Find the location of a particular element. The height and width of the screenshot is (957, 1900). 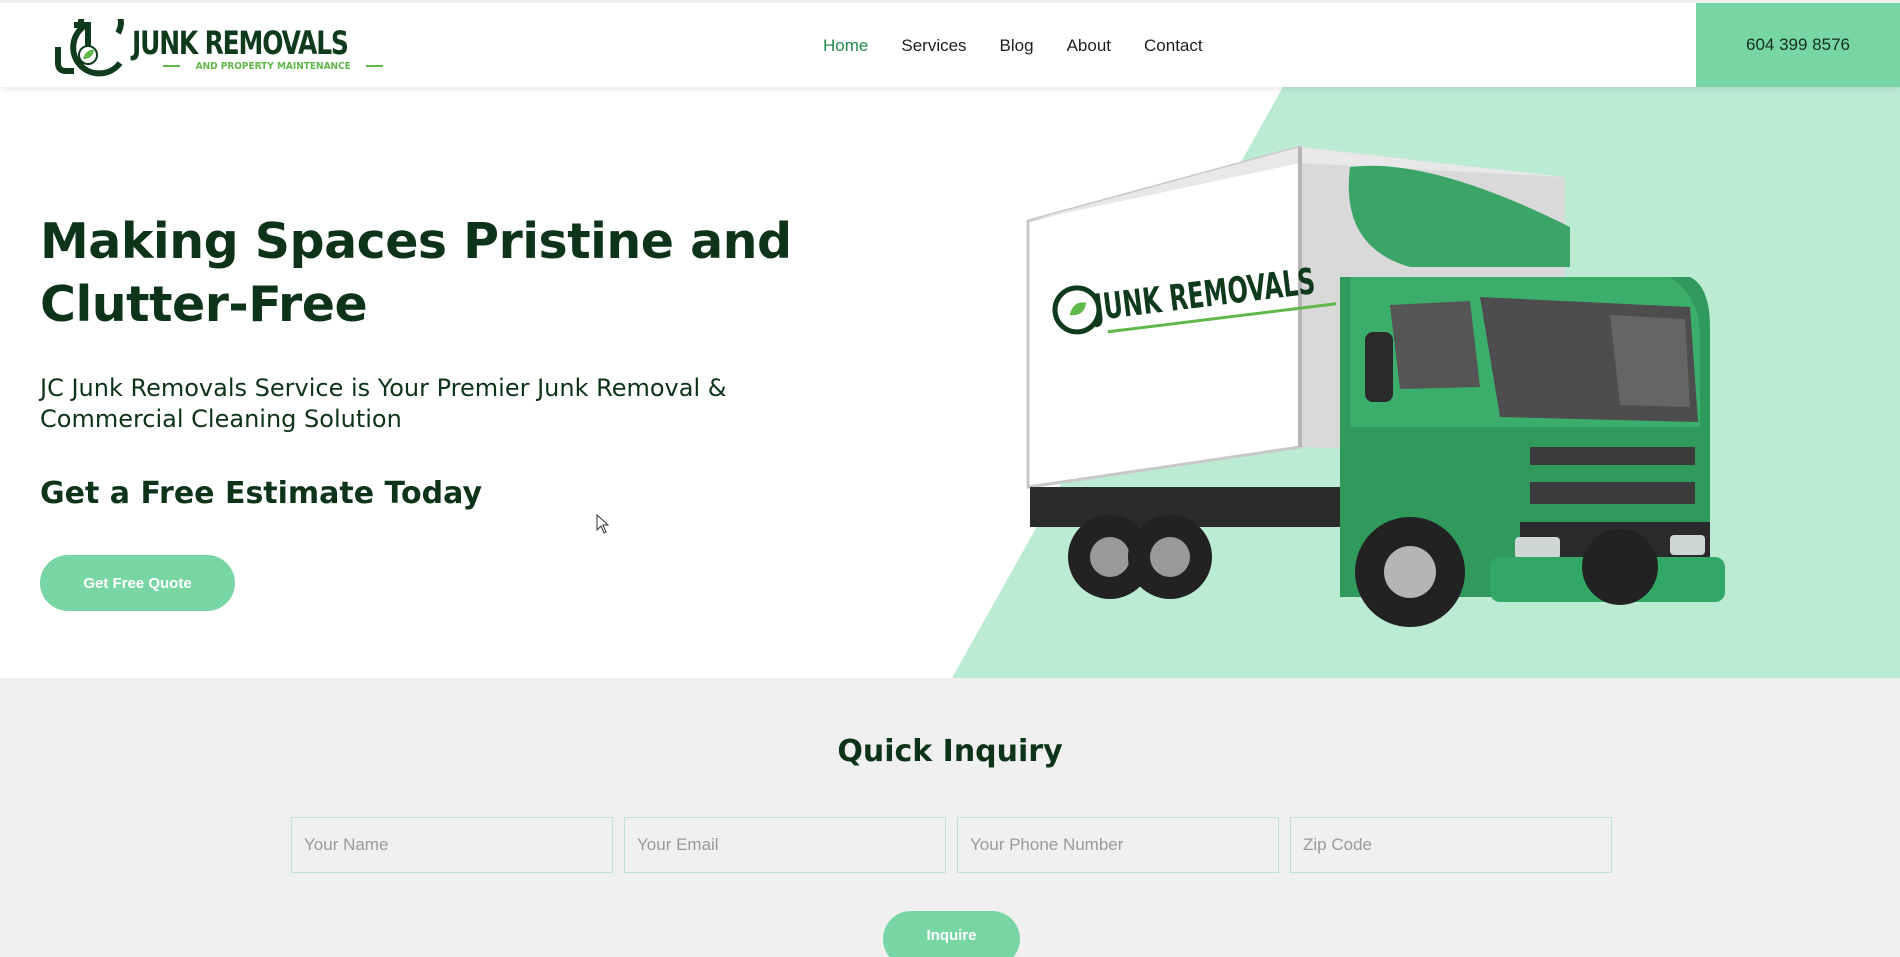

zip-code-input is located at coordinates (1451, 845).